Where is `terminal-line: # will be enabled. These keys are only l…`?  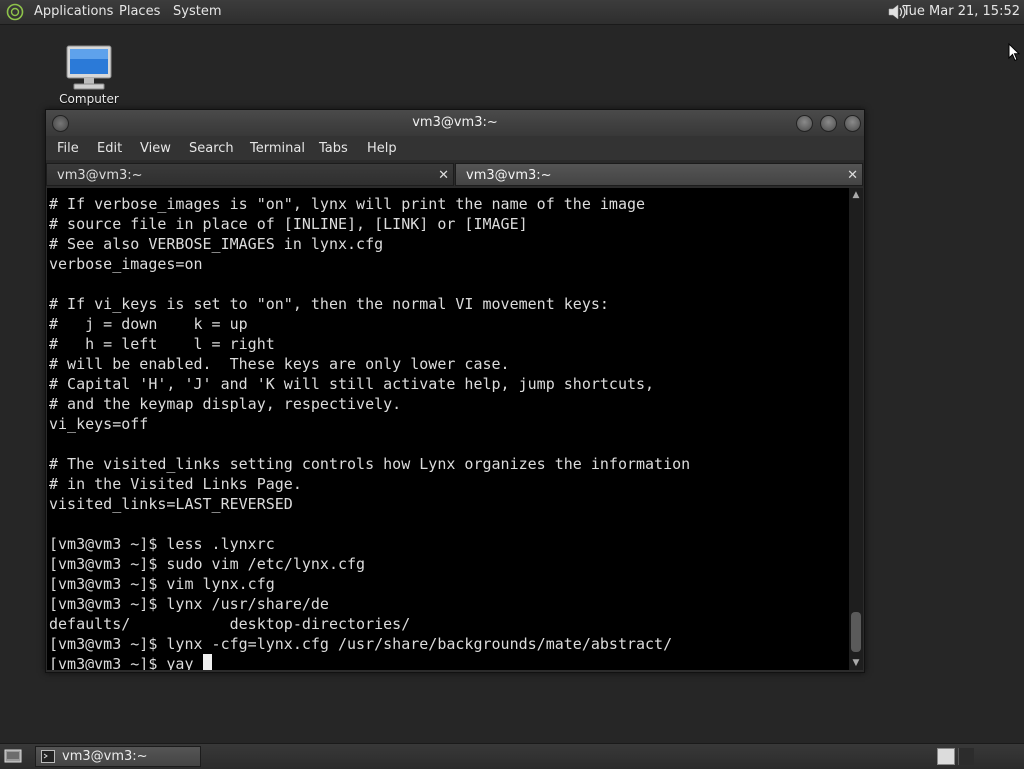
terminal-line: # will be enabled. These keys are only l… is located at coordinates (279, 364).